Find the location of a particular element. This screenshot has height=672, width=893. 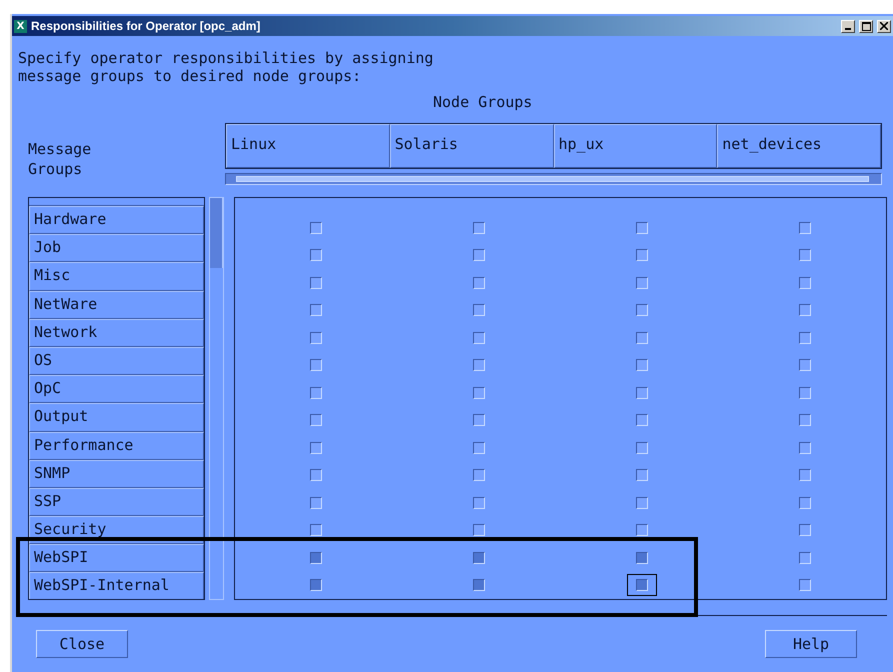

message-group-item: Output is located at coordinates (116, 417).